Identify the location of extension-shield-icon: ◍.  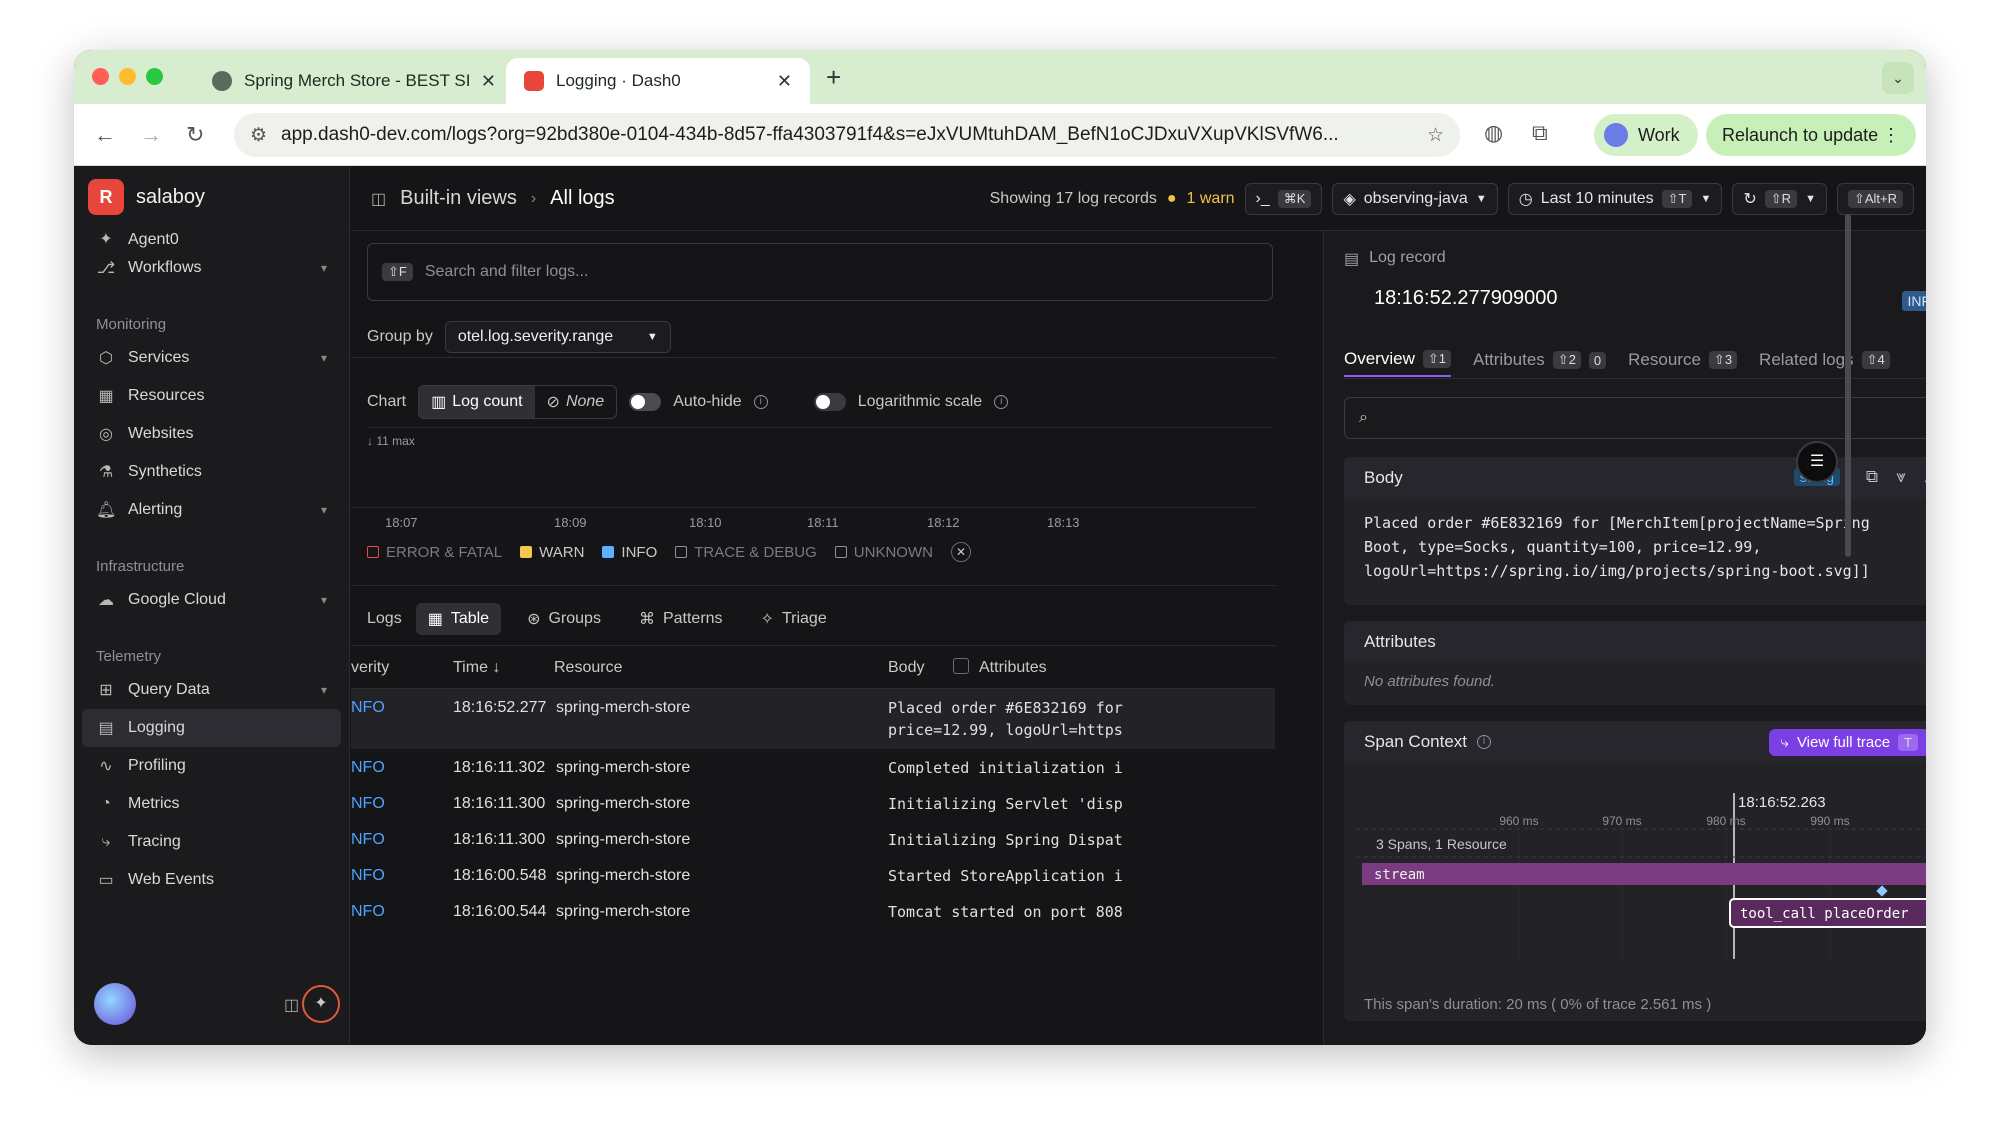
(1493, 133).